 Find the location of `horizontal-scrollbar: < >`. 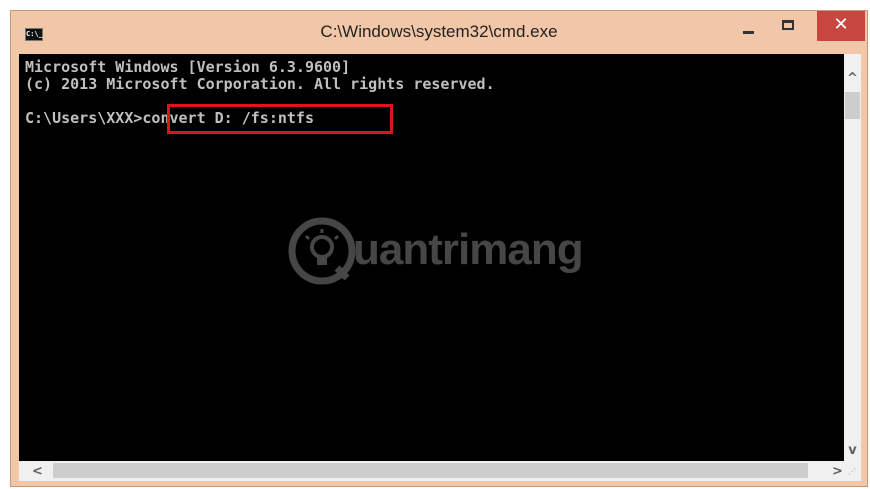

horizontal-scrollbar: < > is located at coordinates (440, 471).